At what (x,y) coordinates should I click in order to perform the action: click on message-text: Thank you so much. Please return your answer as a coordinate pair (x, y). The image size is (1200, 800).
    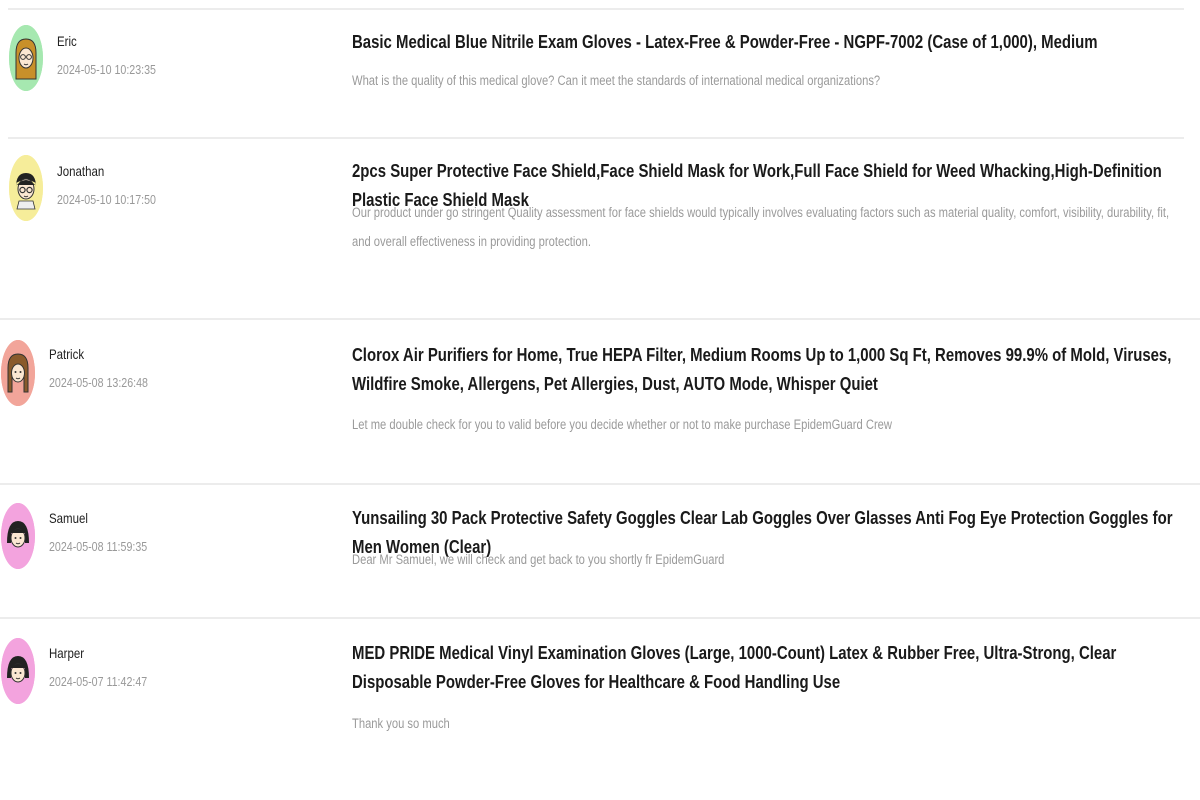
    Looking at the image, I should click on (401, 723).